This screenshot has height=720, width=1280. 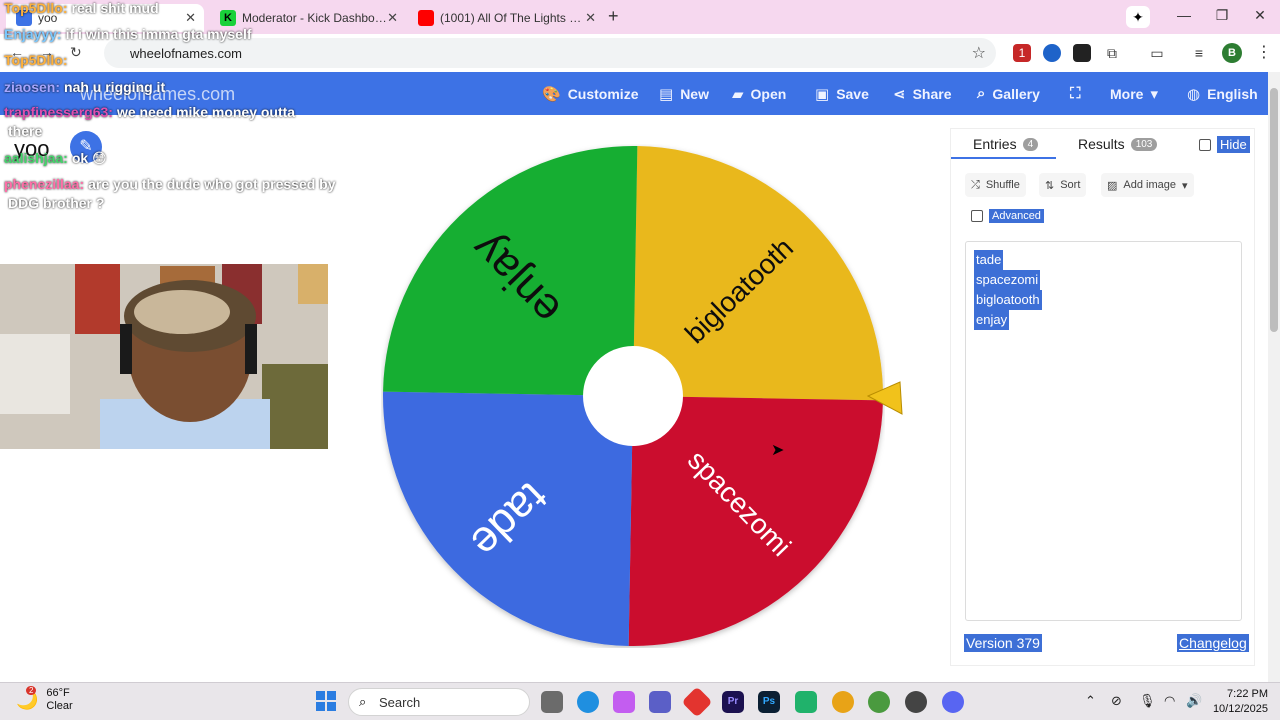 What do you see at coordinates (1147, 701) in the screenshot?
I see `microphone-icon: 🎙` at bounding box center [1147, 701].